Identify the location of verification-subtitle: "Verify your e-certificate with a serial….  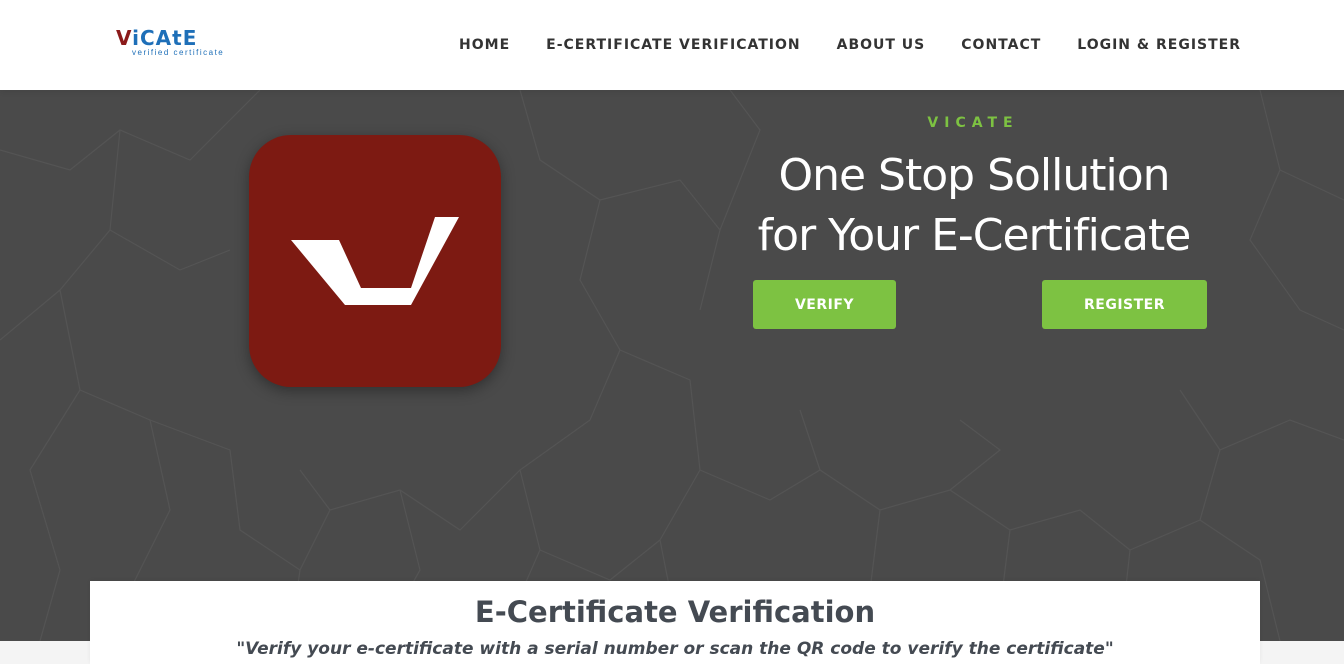
(675, 649).